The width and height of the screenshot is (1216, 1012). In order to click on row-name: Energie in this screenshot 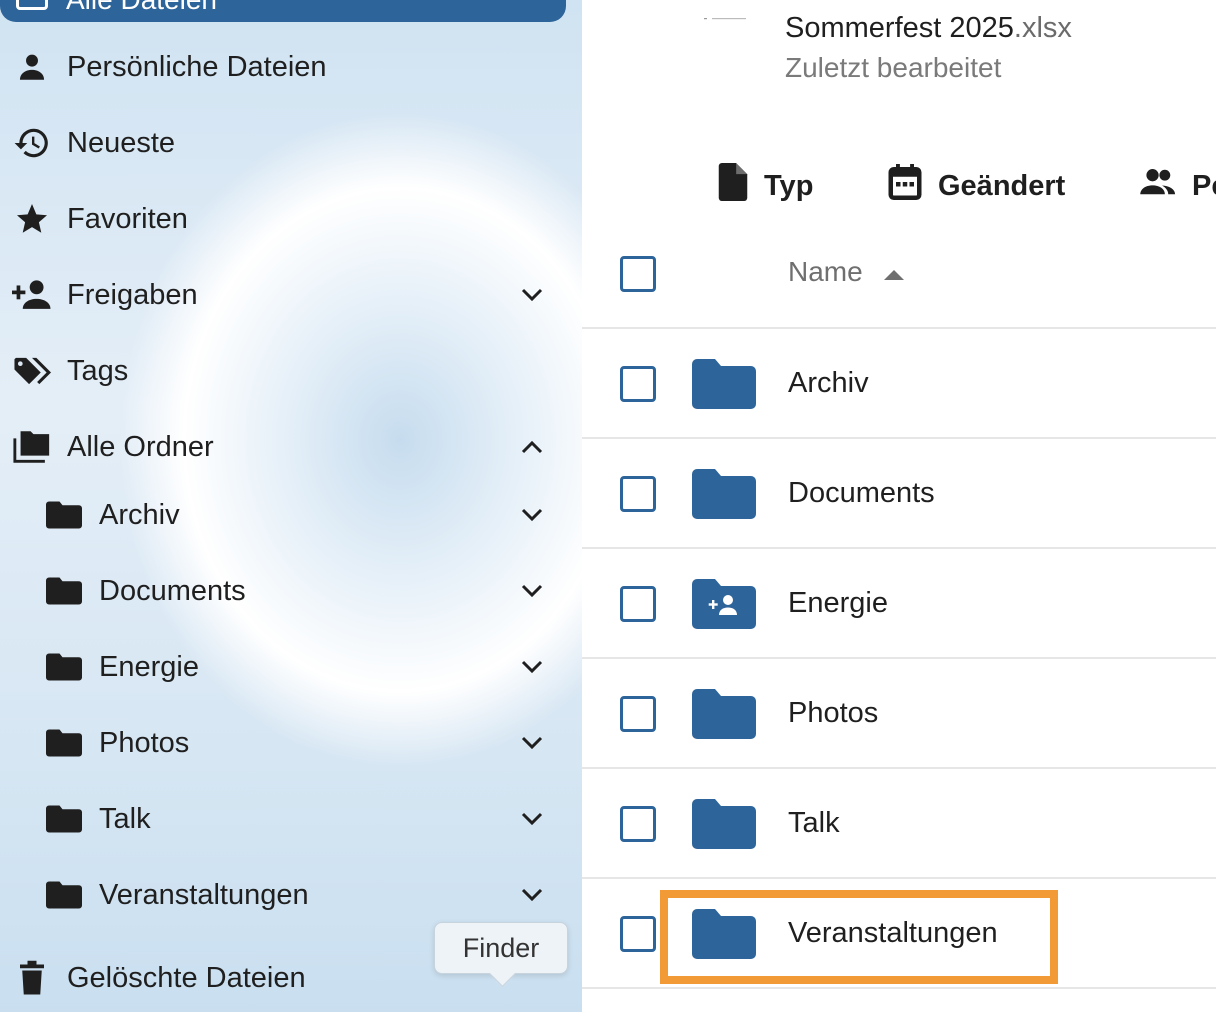, I will do `click(838, 603)`.